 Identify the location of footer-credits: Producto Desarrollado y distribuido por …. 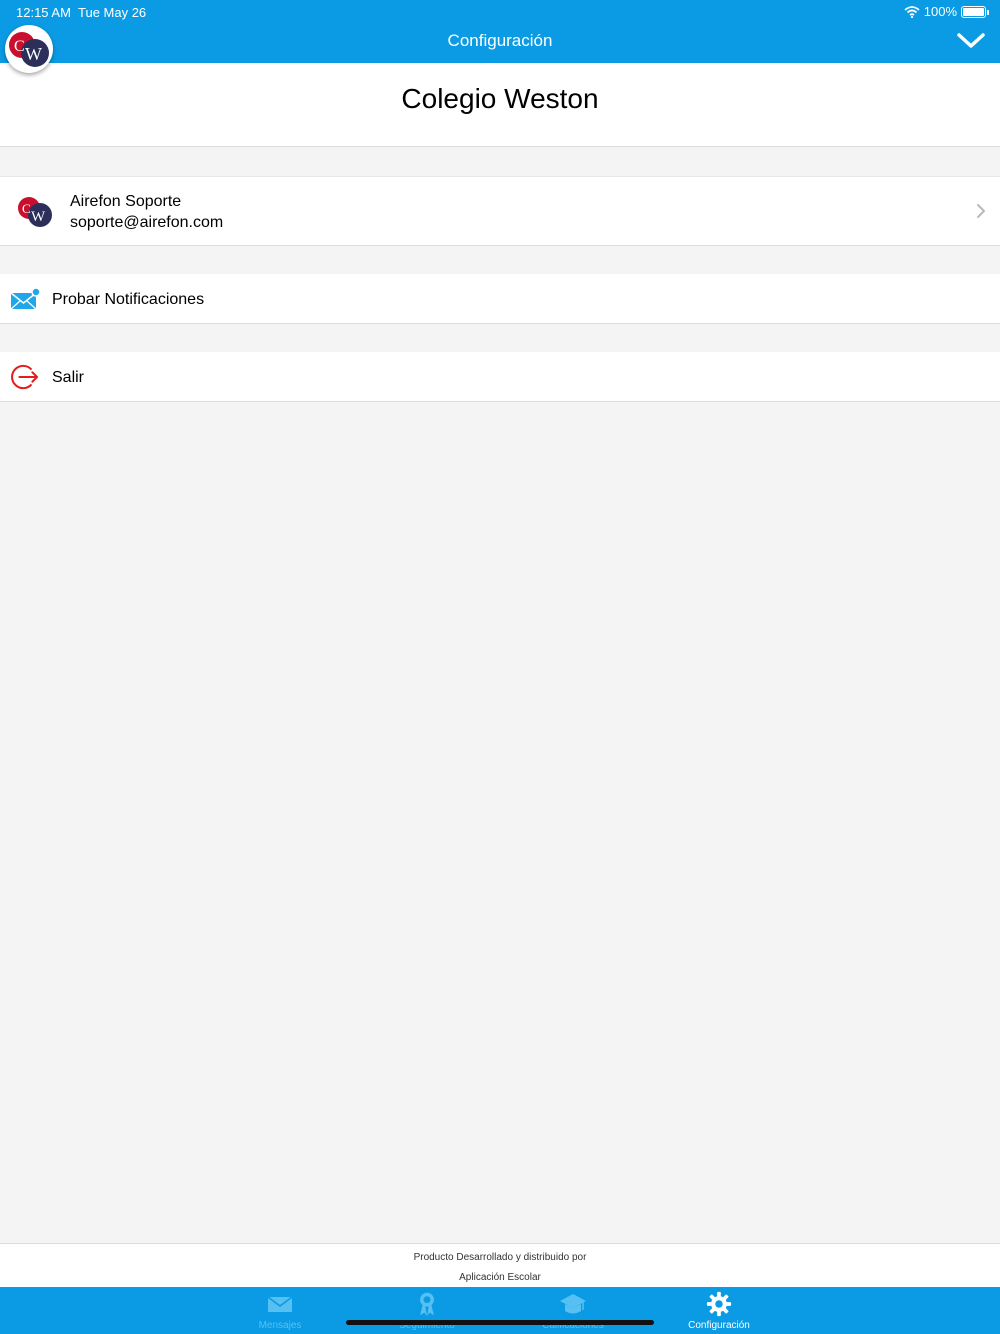
(500, 1265).